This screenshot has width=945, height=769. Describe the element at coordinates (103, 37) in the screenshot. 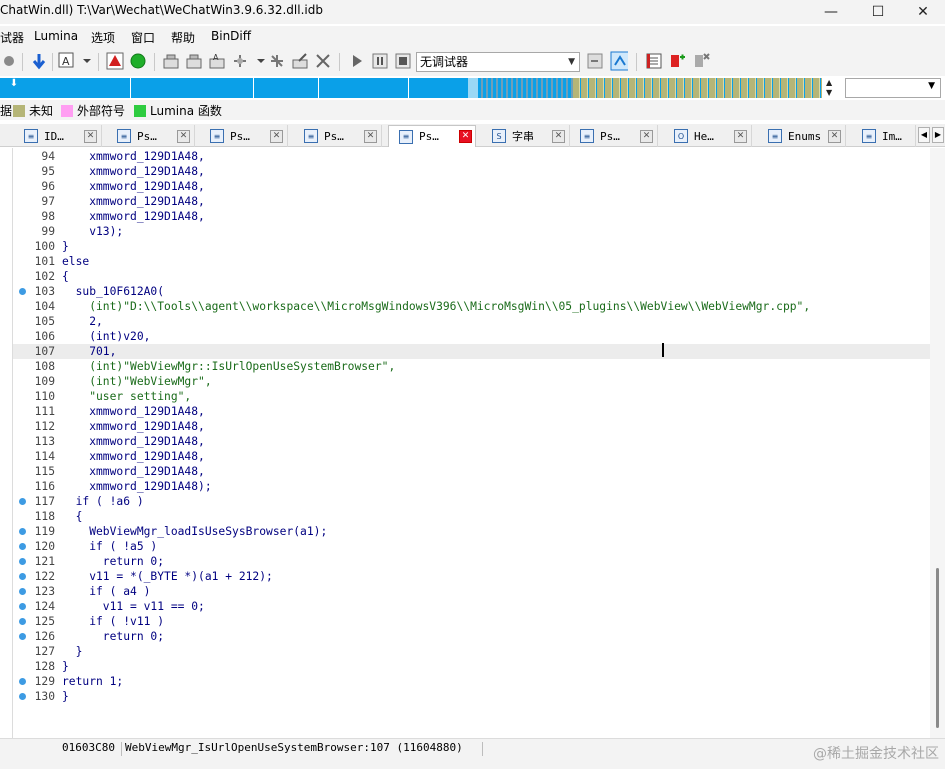

I see `menu-options: 选项` at that location.